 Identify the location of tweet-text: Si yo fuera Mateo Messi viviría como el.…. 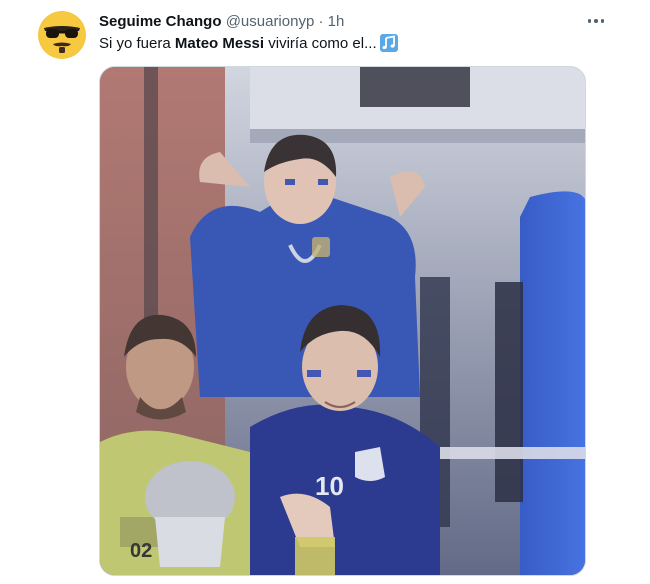
(248, 46).